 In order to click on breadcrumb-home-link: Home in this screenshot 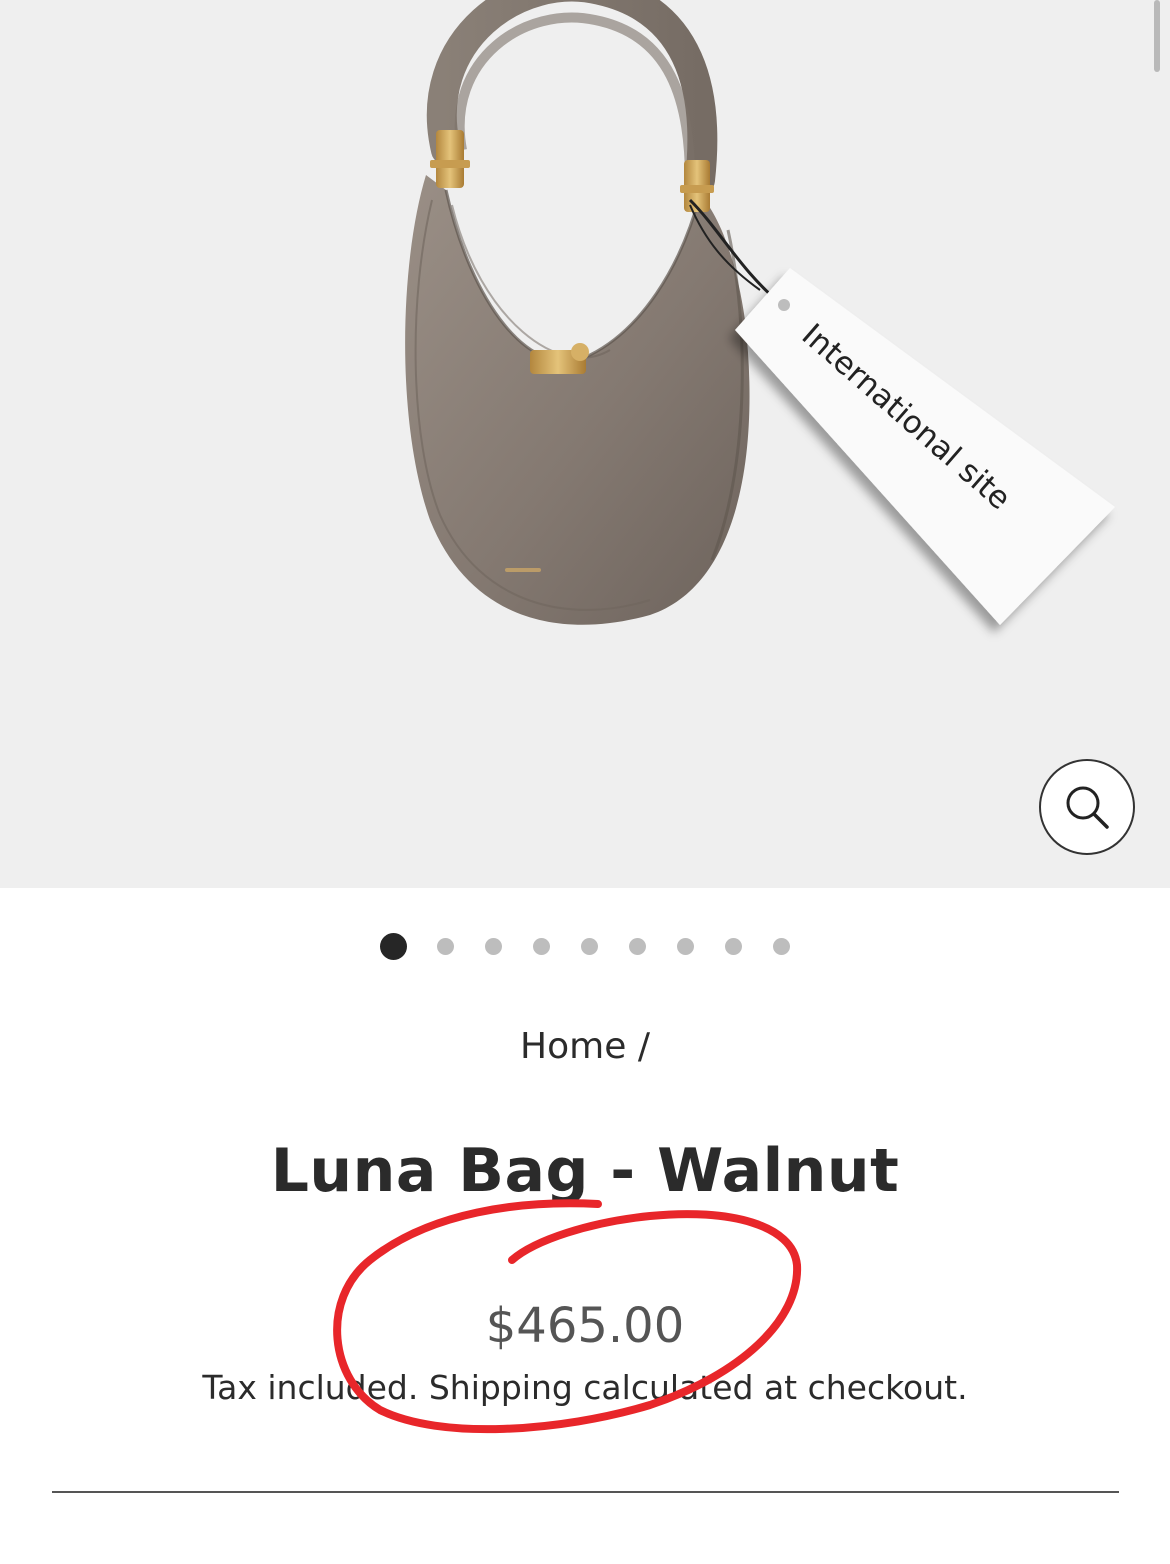, I will do `click(573, 1046)`.